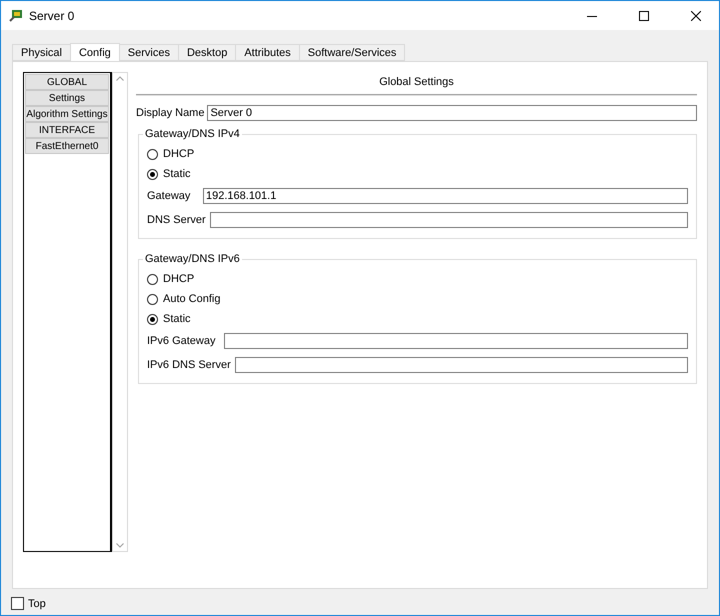  I want to click on field-label: IPv6 Gateway, so click(181, 341).